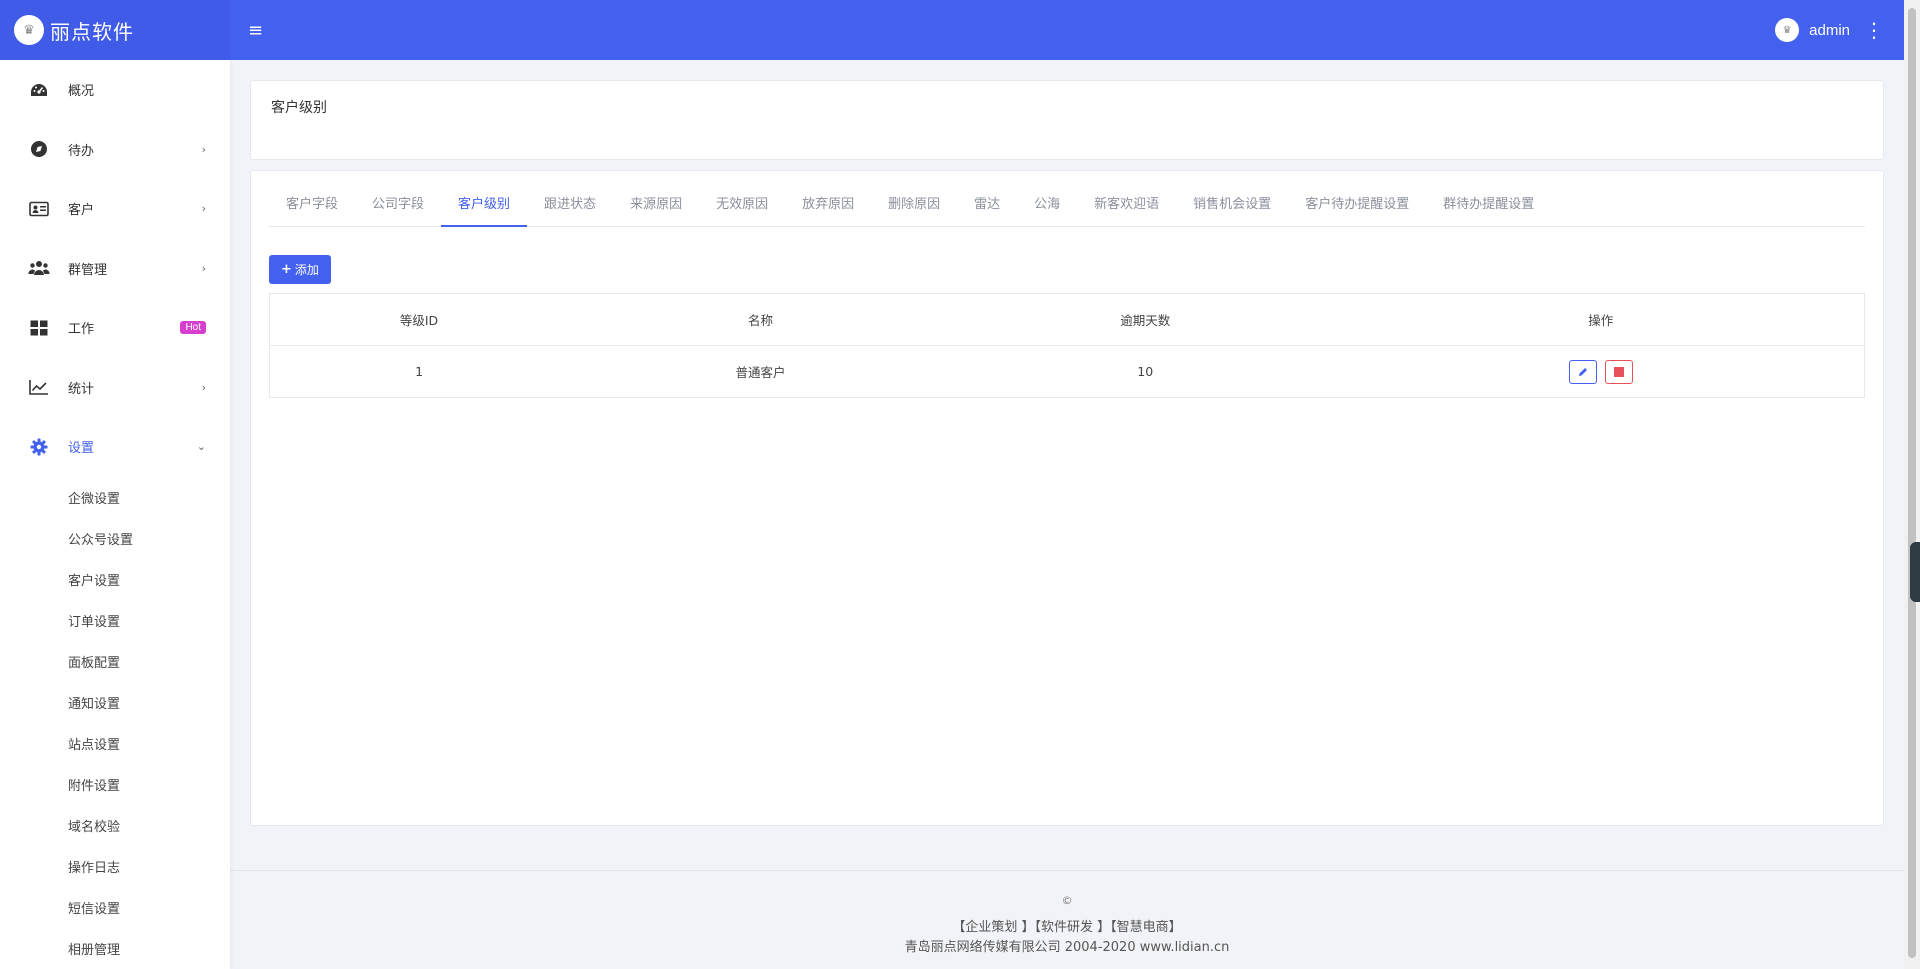  I want to click on tab-item: 来源原因, so click(656, 209).